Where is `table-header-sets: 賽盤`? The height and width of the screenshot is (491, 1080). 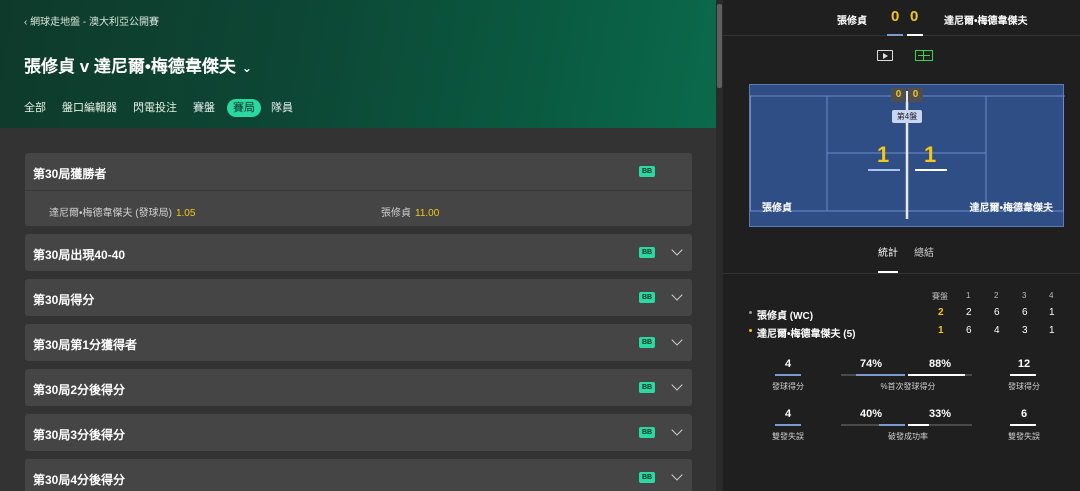
table-header-sets: 賽盤 is located at coordinates (940, 296).